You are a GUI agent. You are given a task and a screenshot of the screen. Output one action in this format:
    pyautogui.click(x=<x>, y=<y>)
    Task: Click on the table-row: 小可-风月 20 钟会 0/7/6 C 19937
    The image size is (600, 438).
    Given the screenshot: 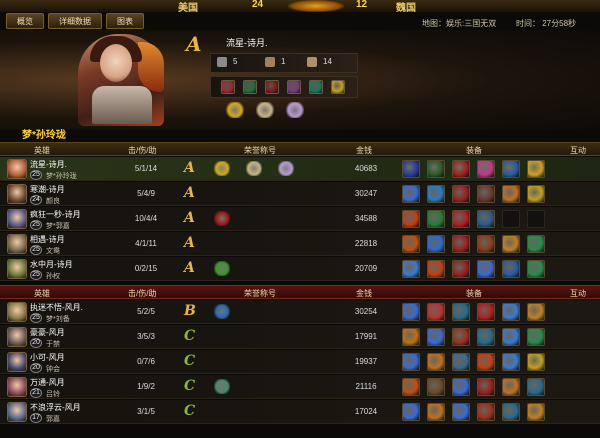 What is the action you would take?
    pyautogui.click(x=300, y=362)
    